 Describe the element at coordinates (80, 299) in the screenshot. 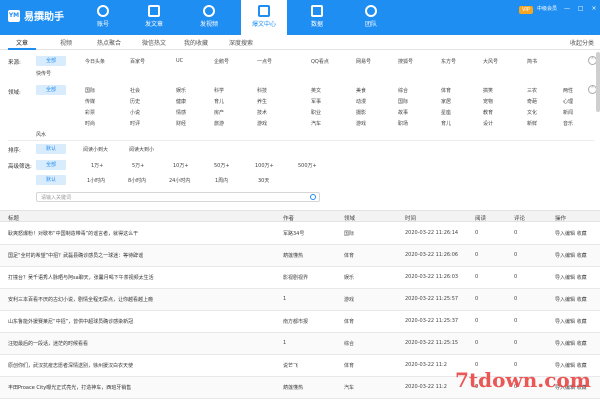

I see `cell-title: 安利三本百看不厌的古幻小说，剧情全程无尿点，让你越看越上瘾` at that location.